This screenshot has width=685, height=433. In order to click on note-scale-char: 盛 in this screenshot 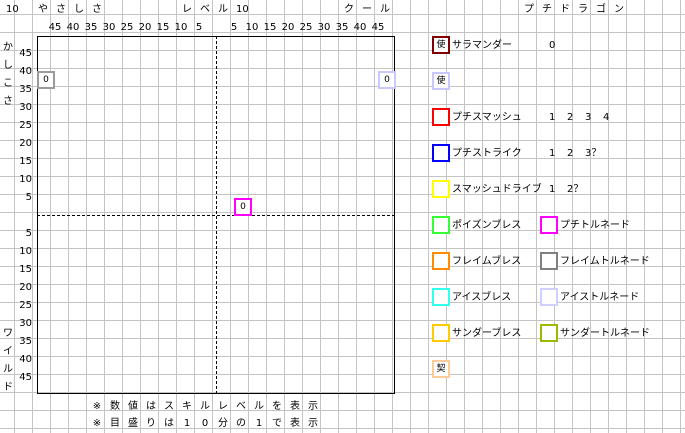, I will do `click(133, 423)`.